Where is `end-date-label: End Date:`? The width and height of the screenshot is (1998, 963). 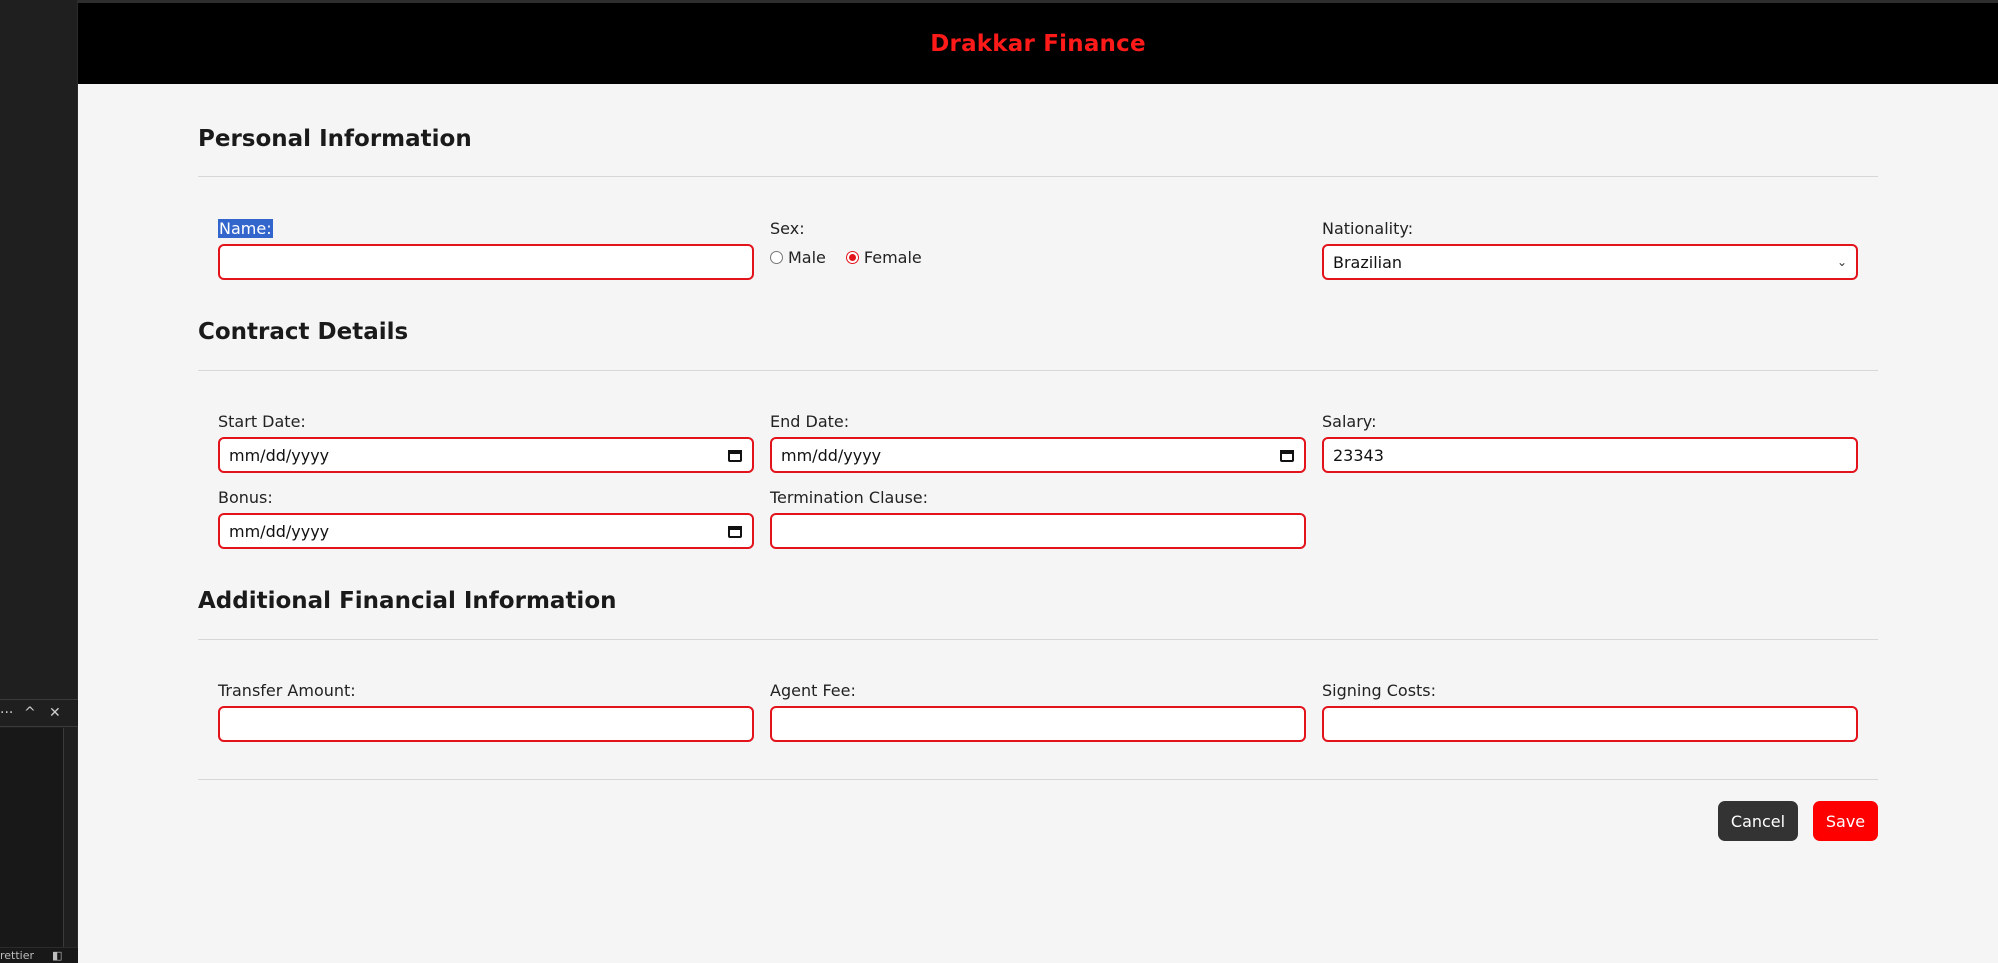
end-date-label: End Date: is located at coordinates (810, 421).